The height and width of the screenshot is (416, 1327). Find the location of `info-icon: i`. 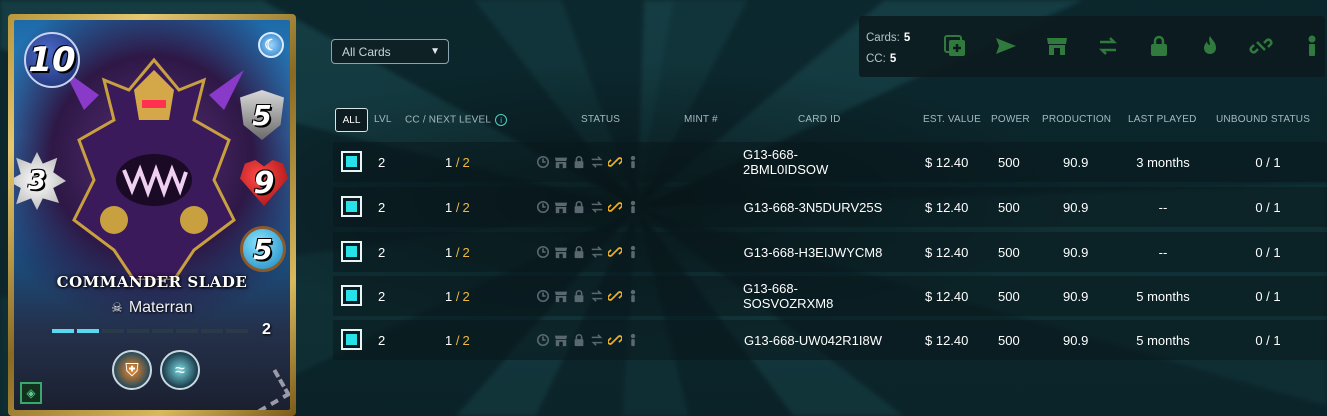

info-icon: i is located at coordinates (501, 120).